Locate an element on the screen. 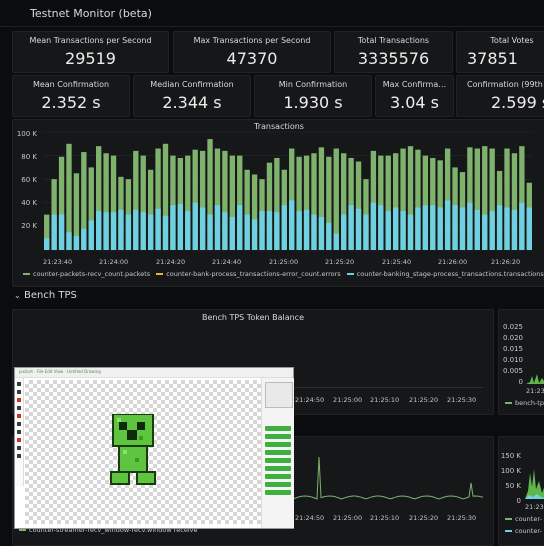 This screenshot has width=544, height=546. stat-total-transactions: Total Transactions 3335576 is located at coordinates (393, 52).